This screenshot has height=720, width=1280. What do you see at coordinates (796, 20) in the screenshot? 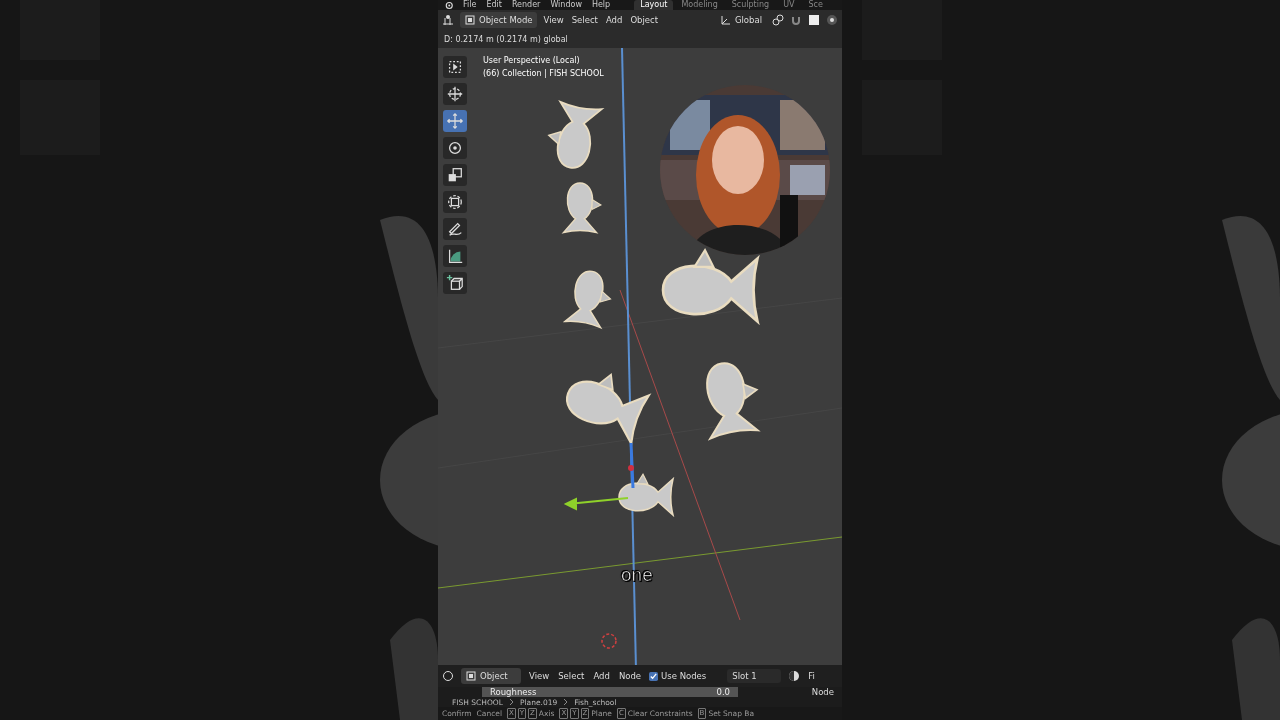
I see `magnet-icon` at bounding box center [796, 20].